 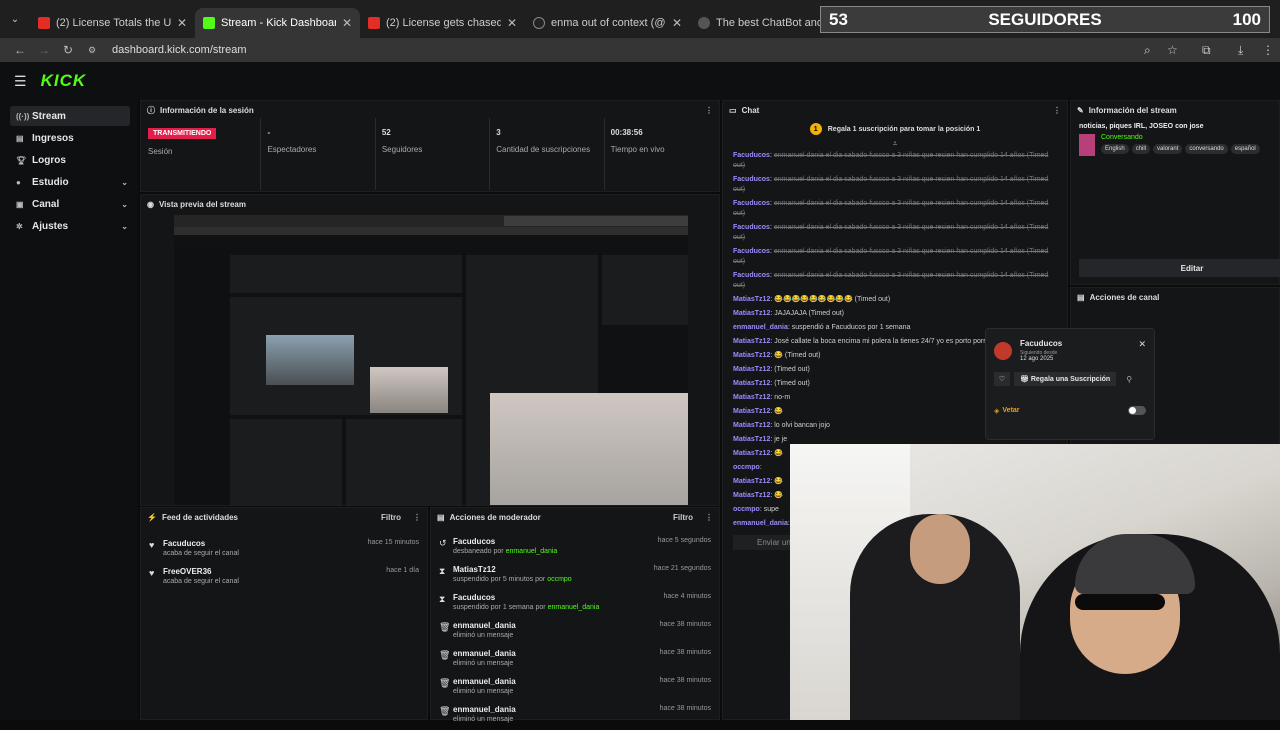 I want to click on follower-label: SEGUIDORES, so click(x=1045, y=19).